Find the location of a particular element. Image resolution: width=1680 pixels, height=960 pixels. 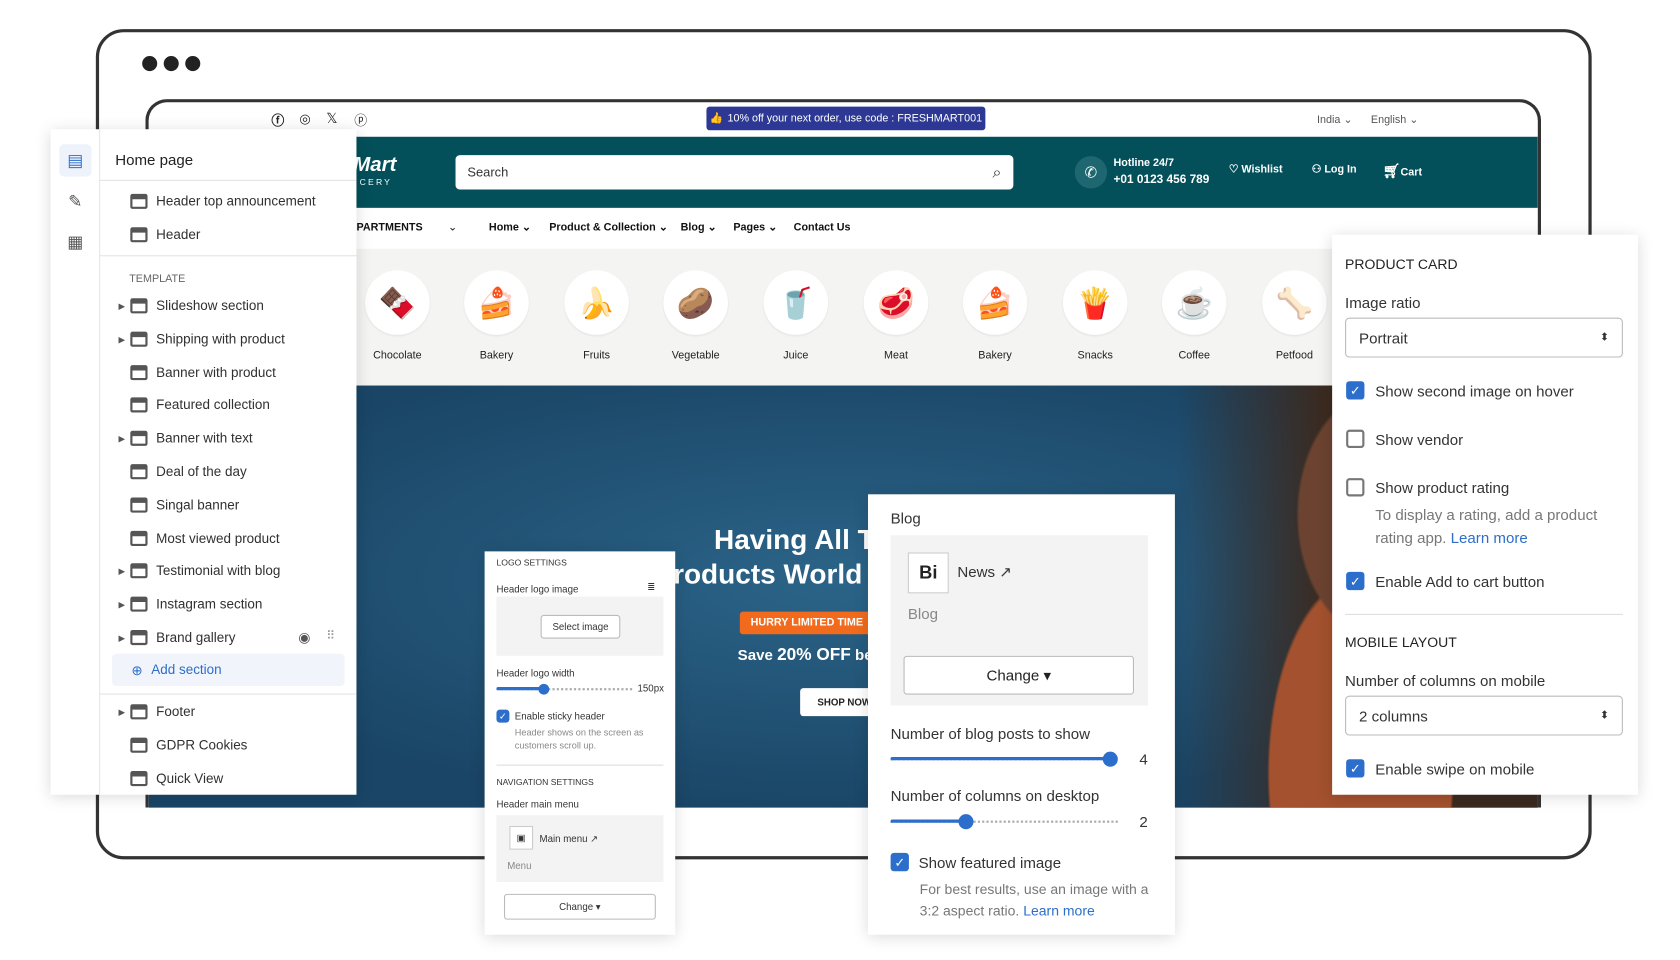

category-item: 🍌 Fruits is located at coordinates (597, 316).